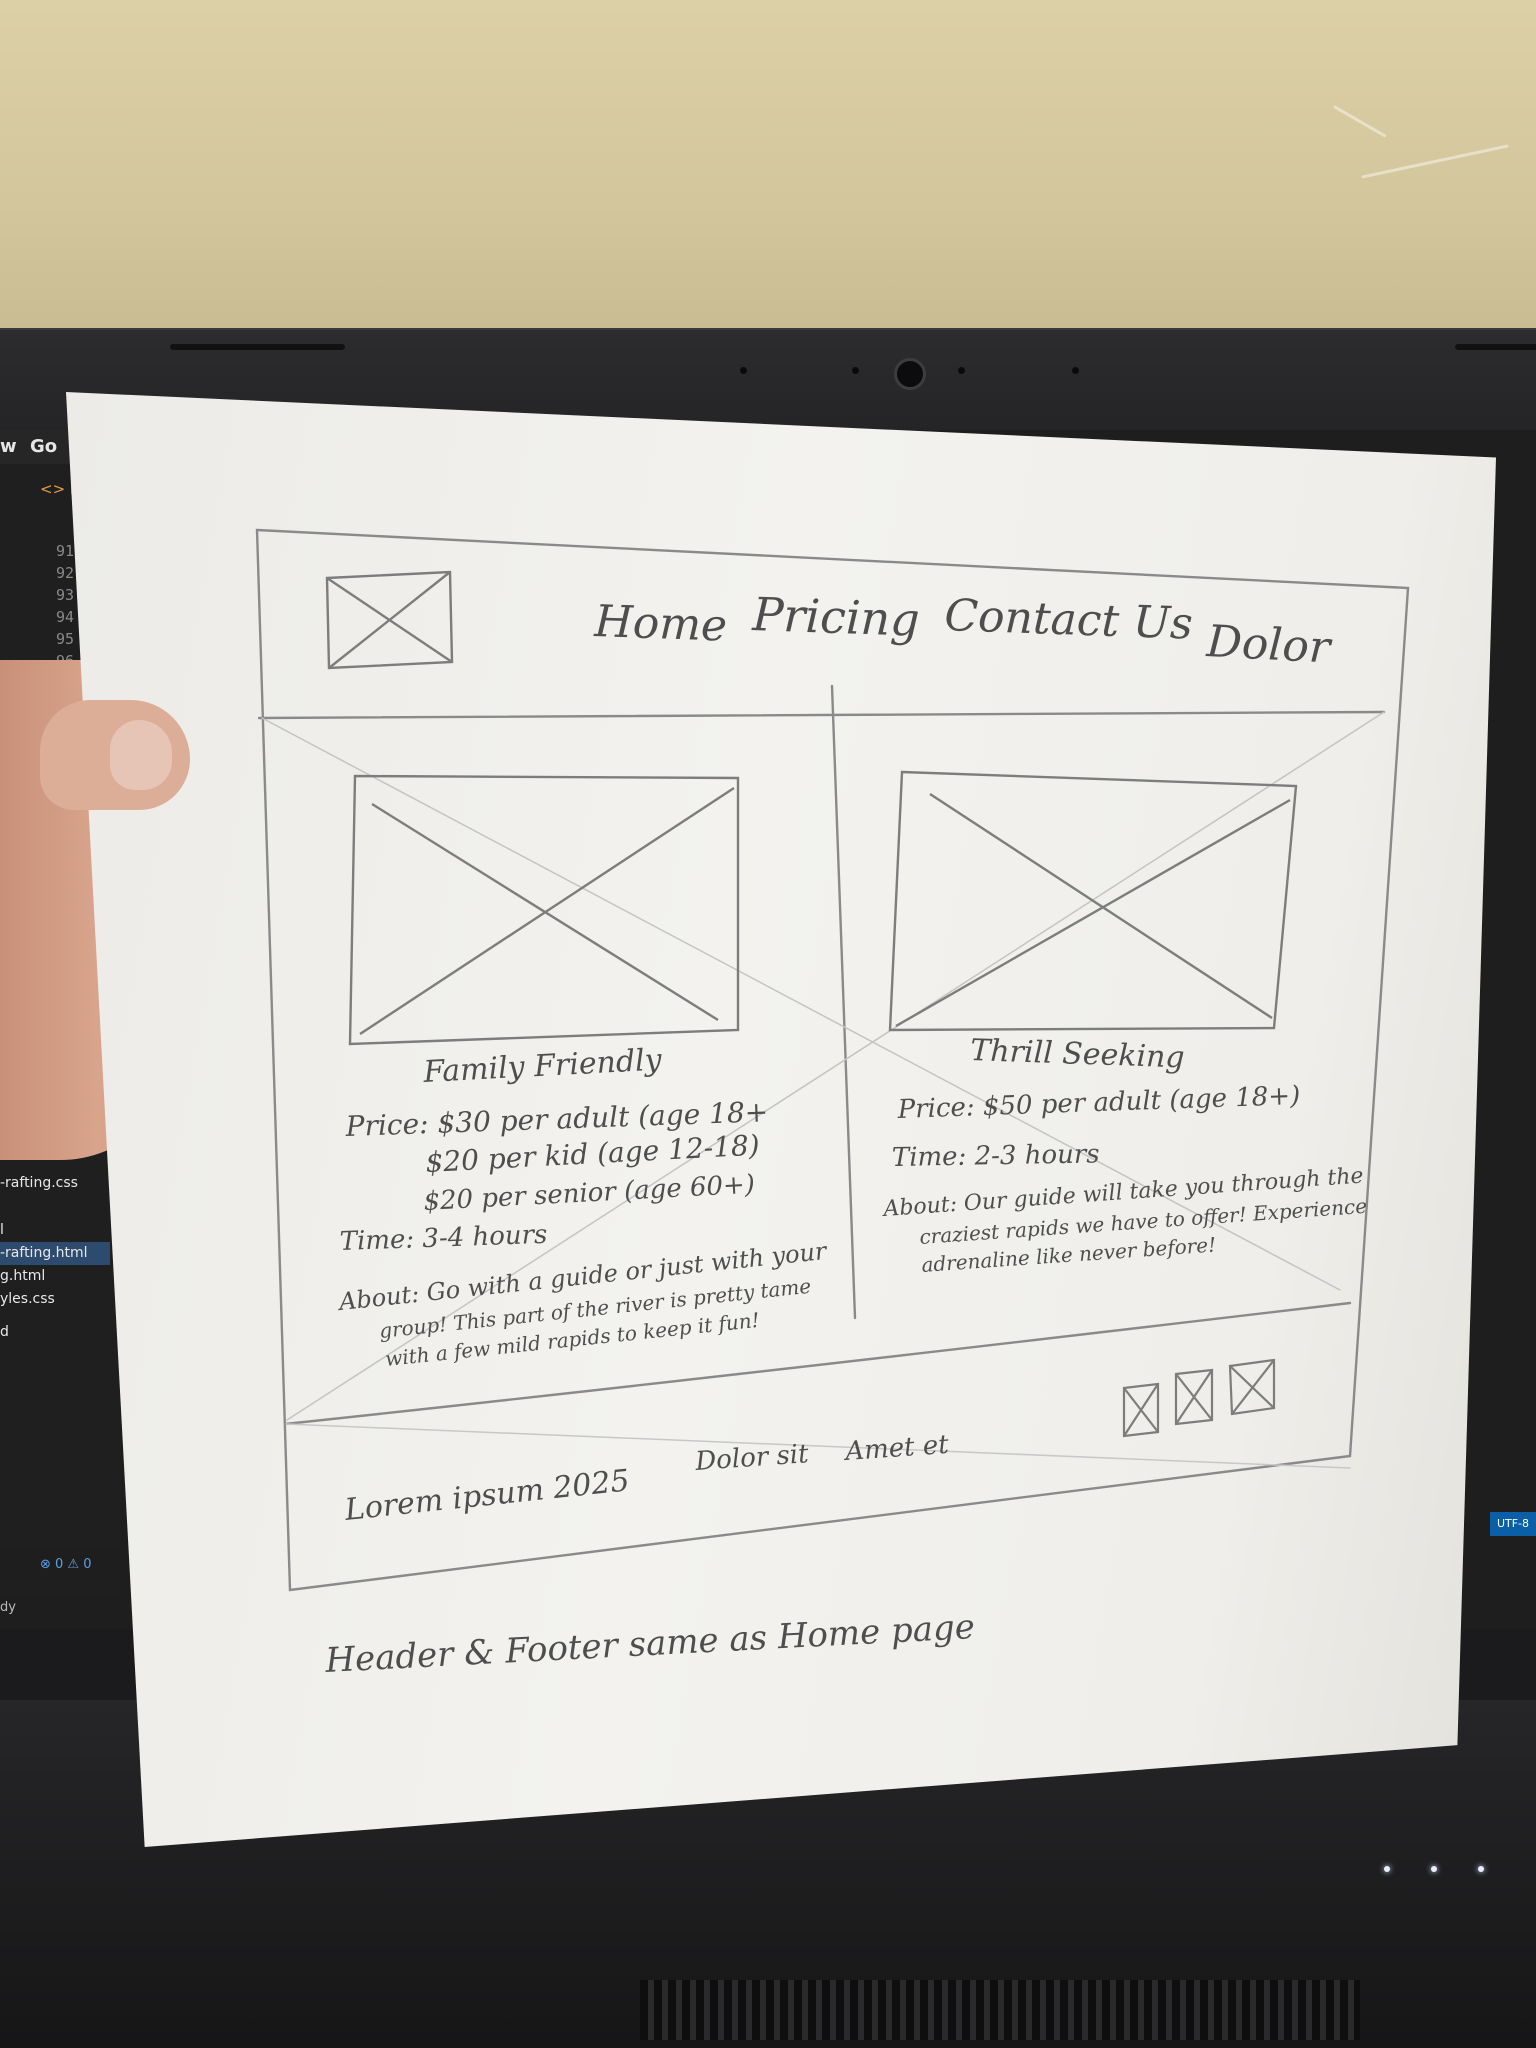  What do you see at coordinates (660, 624) in the screenshot?
I see `nav-home: Home` at bounding box center [660, 624].